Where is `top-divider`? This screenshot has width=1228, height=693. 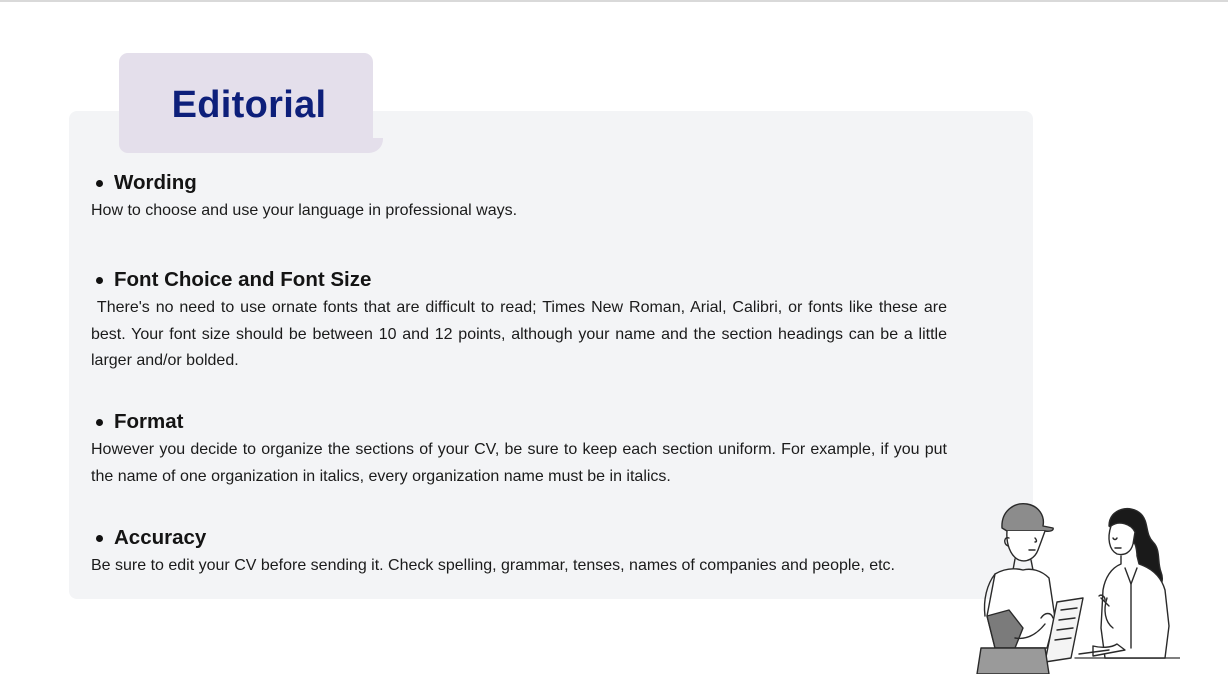 top-divider is located at coordinates (614, 1).